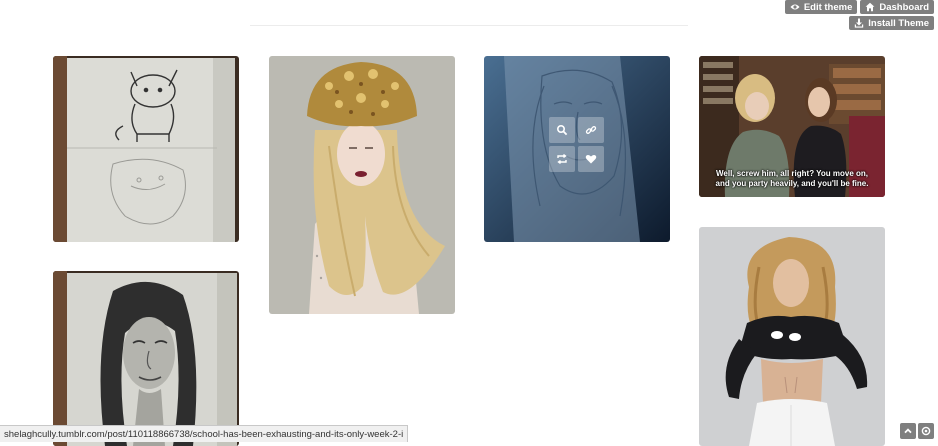  I want to click on magnifier-icon, so click(562, 130).